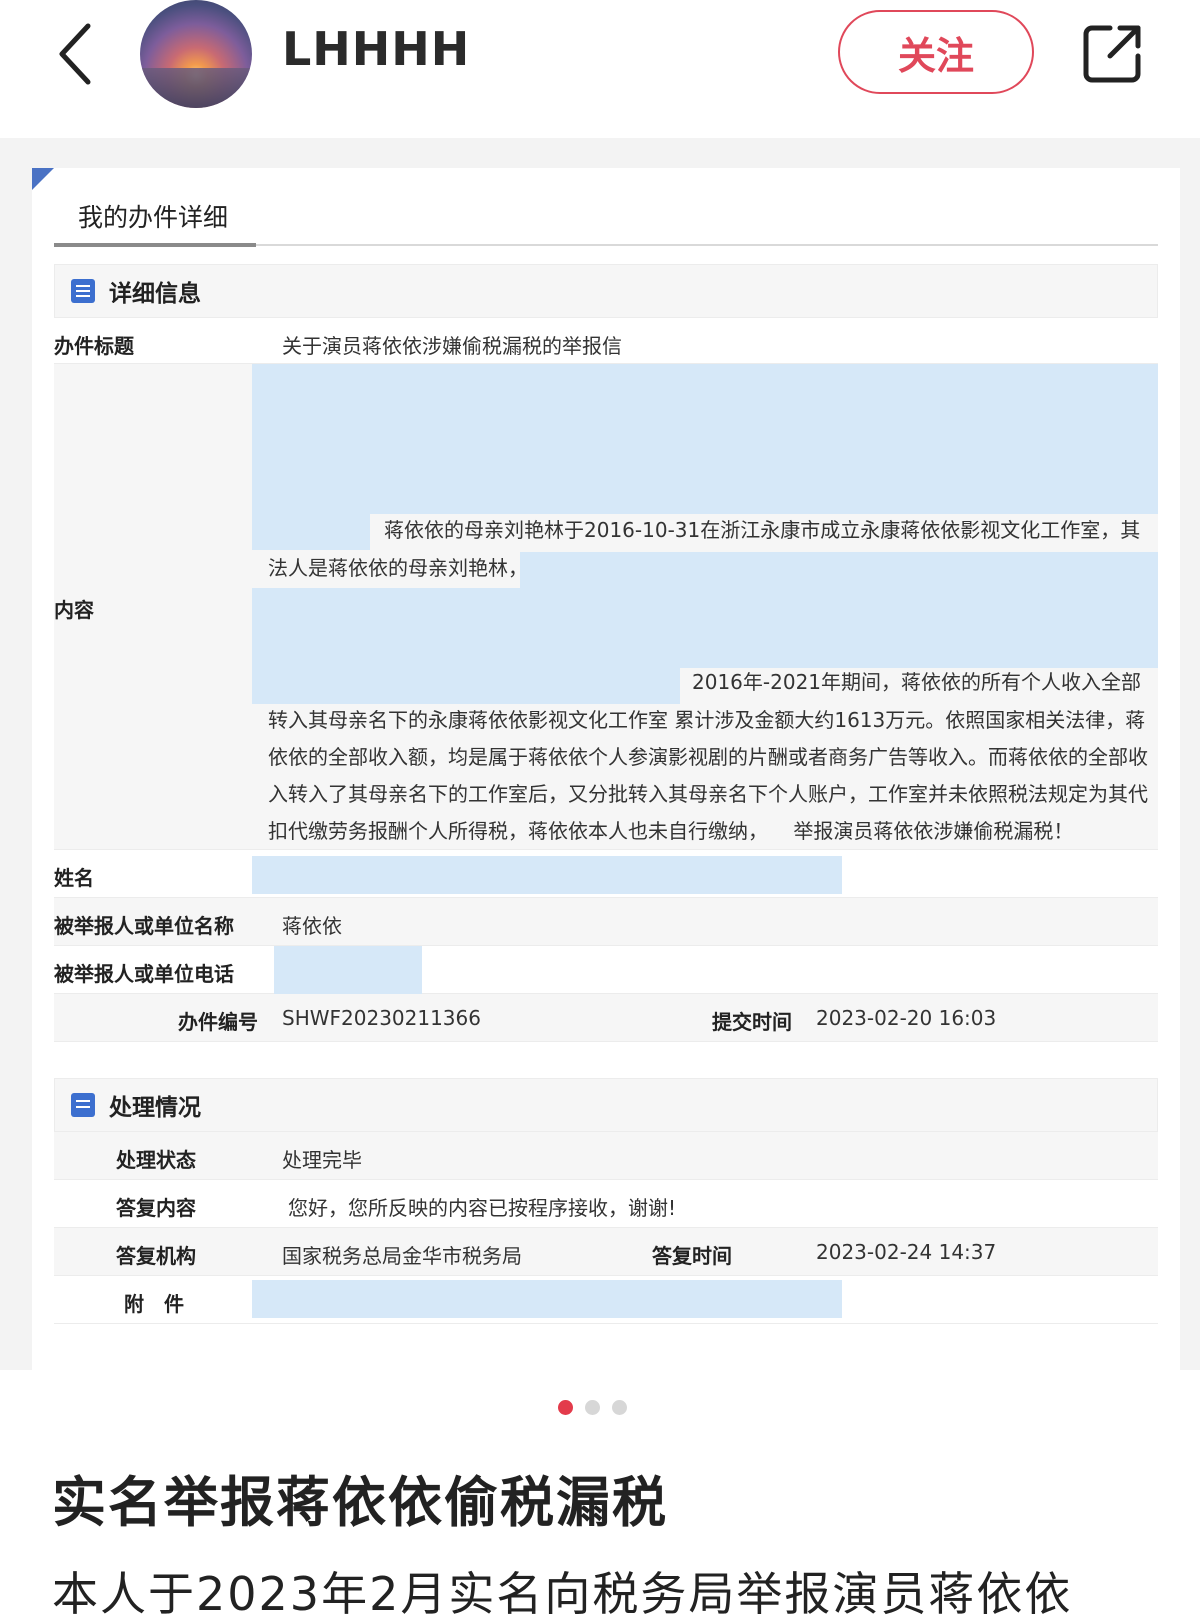 This screenshot has height=1624, width=1200. I want to click on content-line: 扣代缴劳务报酬个人所得税，蒋依依本人也未自行缴纳， 举报演员蒋依依涉嫌偷税漏税！, so click(671, 831).